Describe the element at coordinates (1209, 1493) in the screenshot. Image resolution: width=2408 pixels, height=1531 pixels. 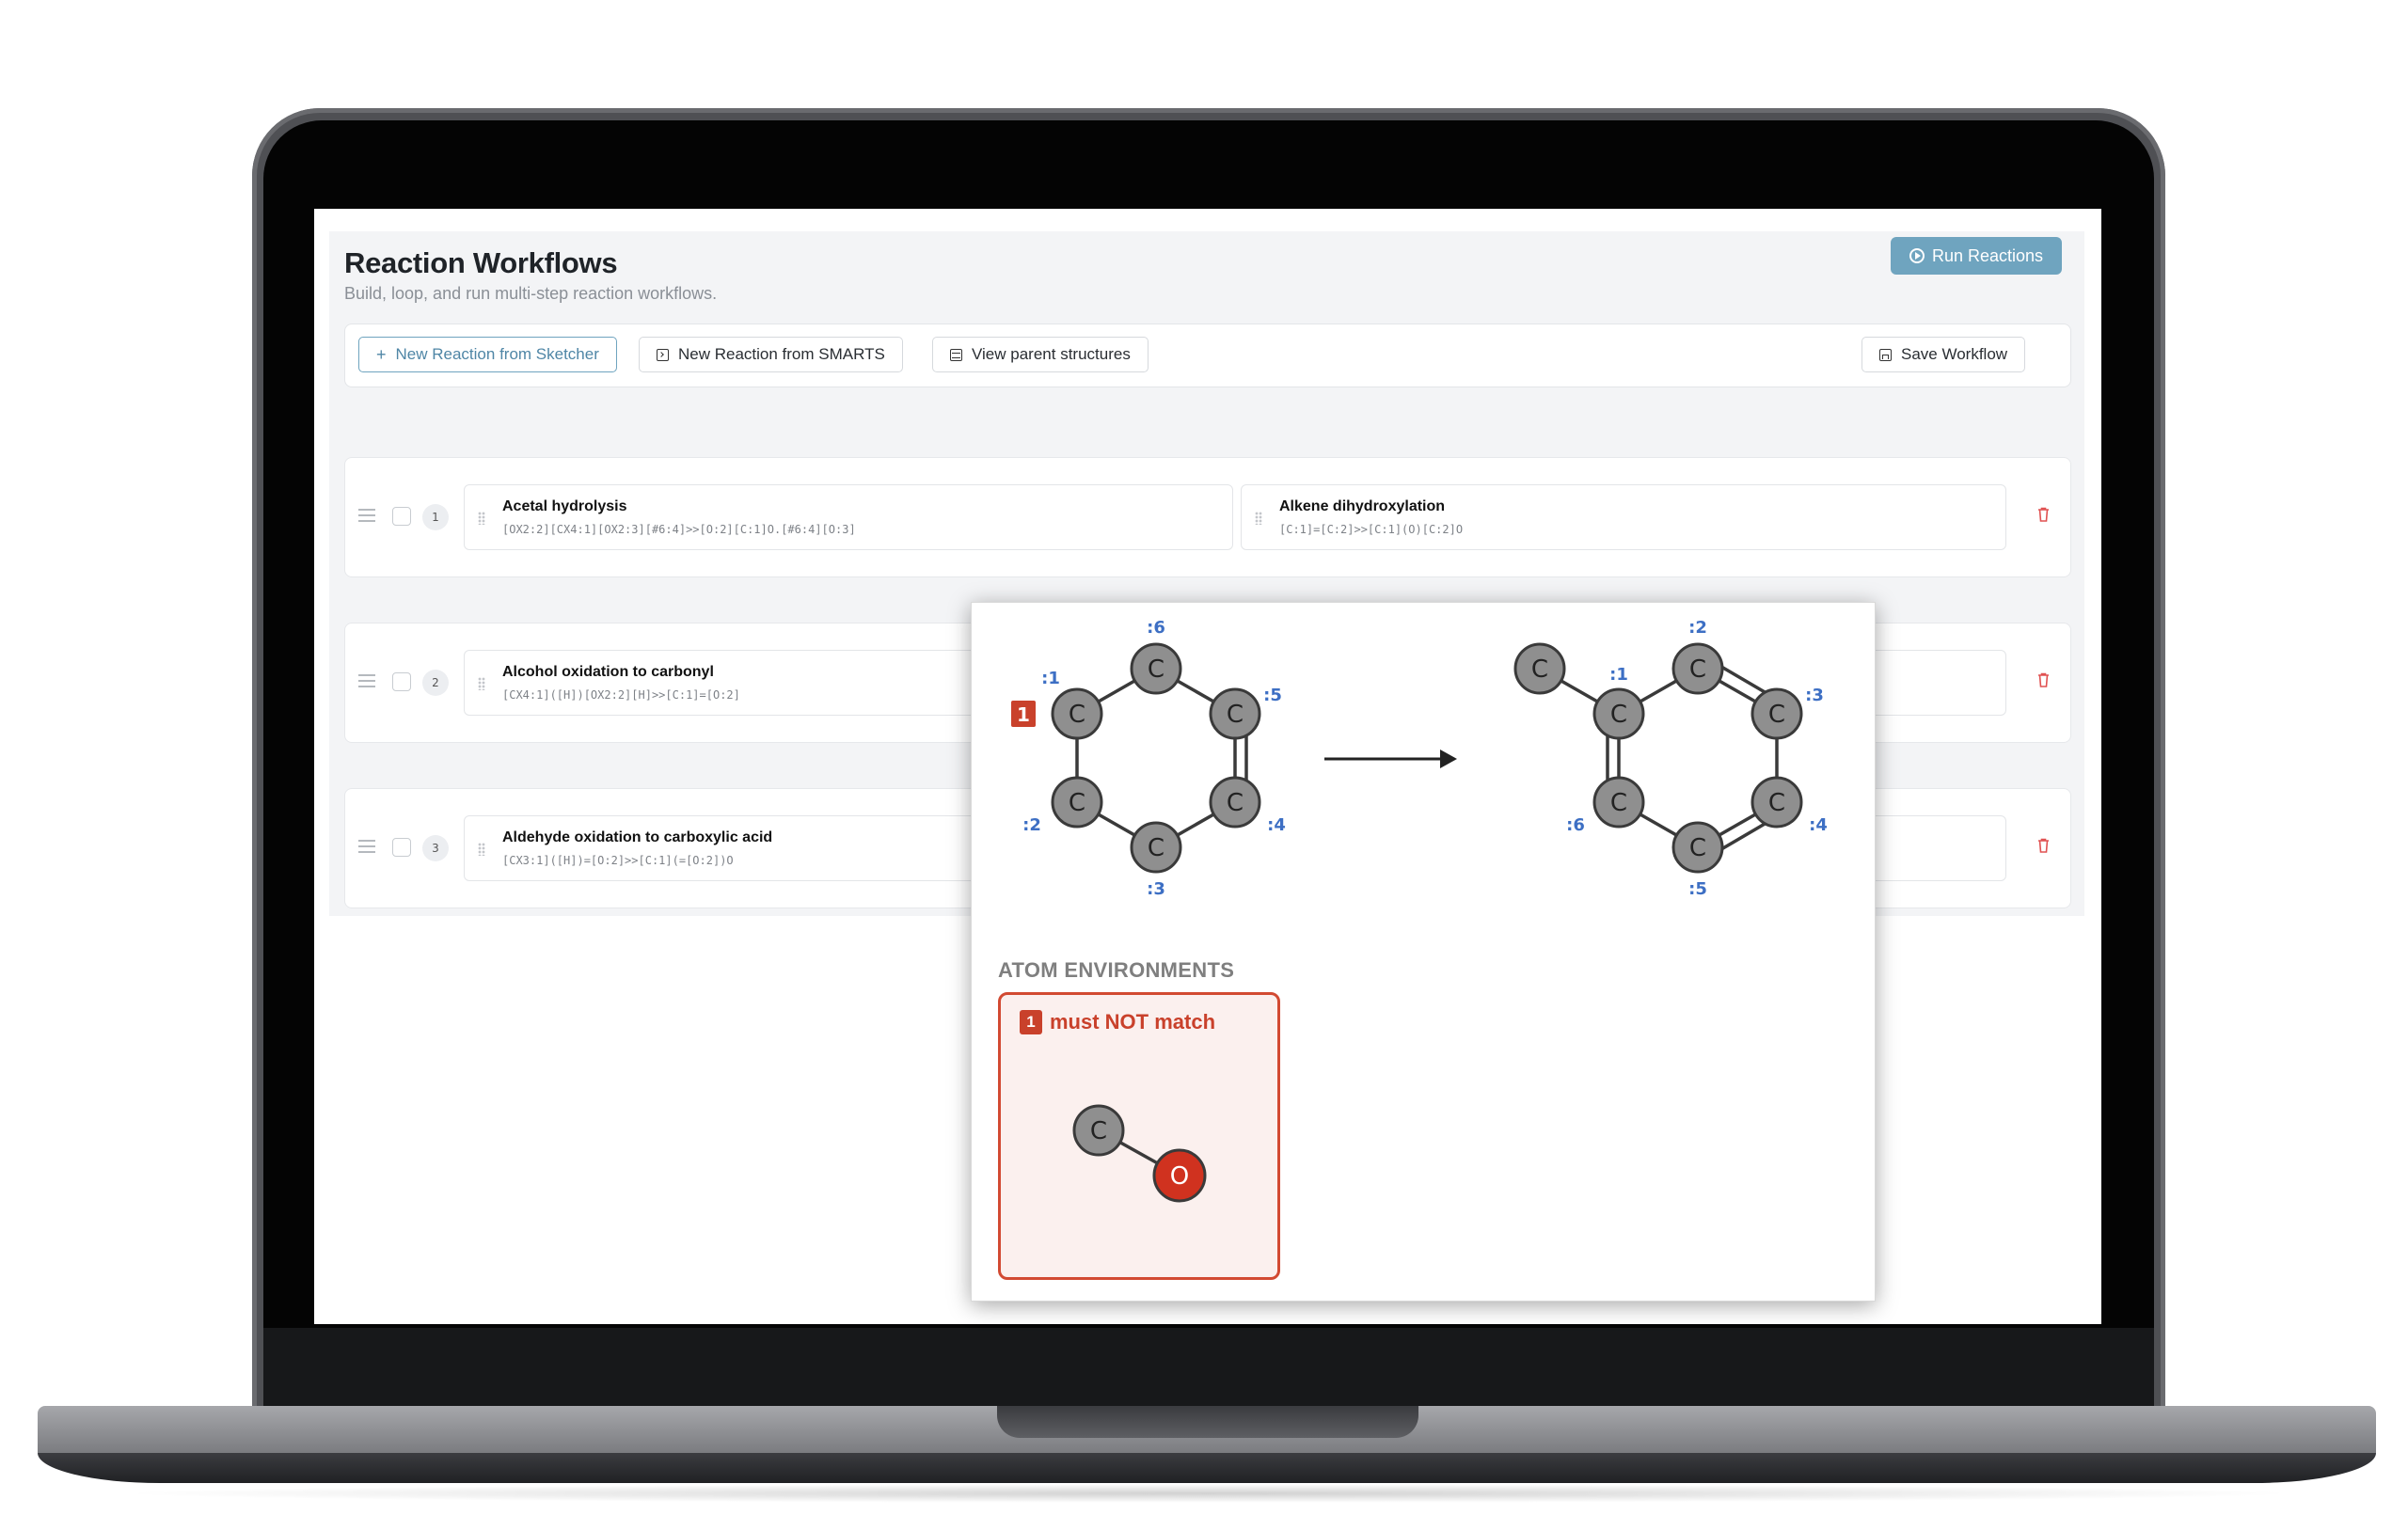
I see `laptop-shadow` at that location.